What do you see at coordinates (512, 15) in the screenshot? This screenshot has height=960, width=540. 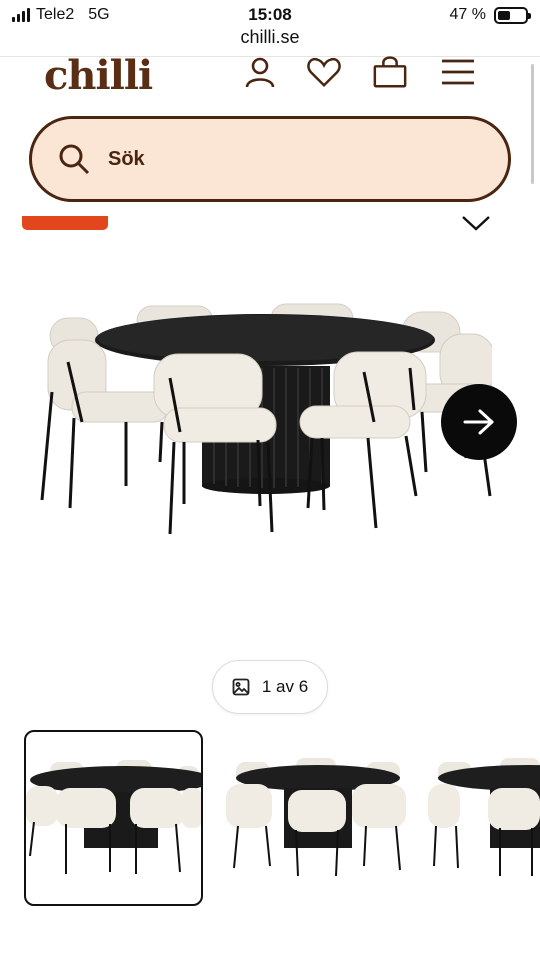 I see `battery-icon` at bounding box center [512, 15].